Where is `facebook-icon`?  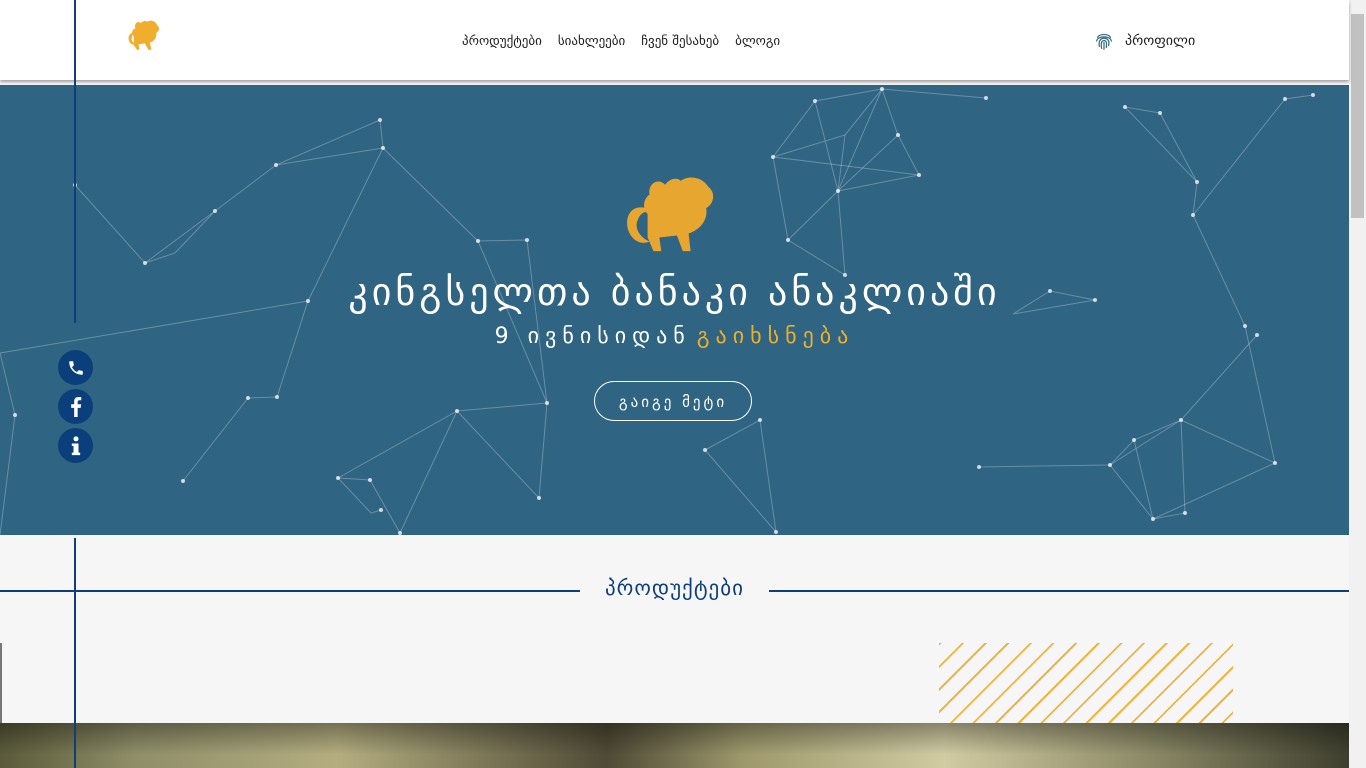
facebook-icon is located at coordinates (75, 406).